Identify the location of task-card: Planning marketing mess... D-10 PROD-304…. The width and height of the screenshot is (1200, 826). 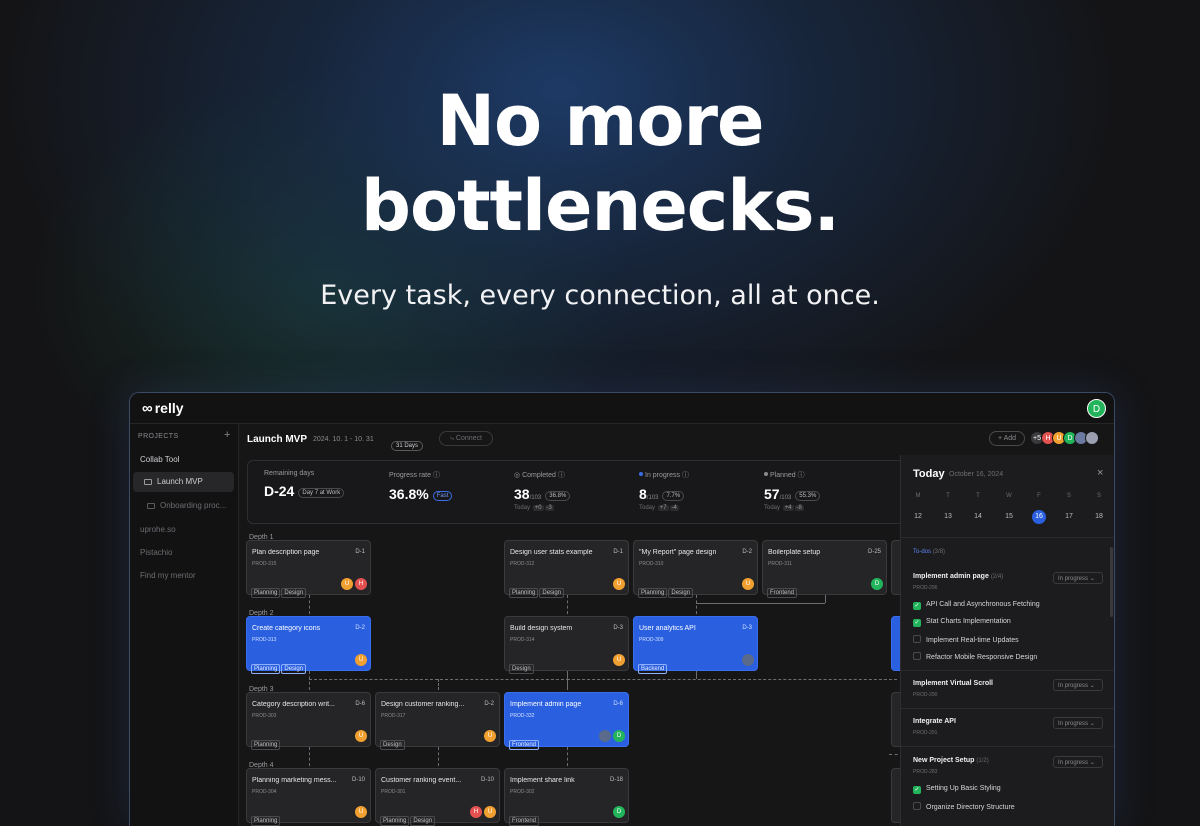
(308, 797).